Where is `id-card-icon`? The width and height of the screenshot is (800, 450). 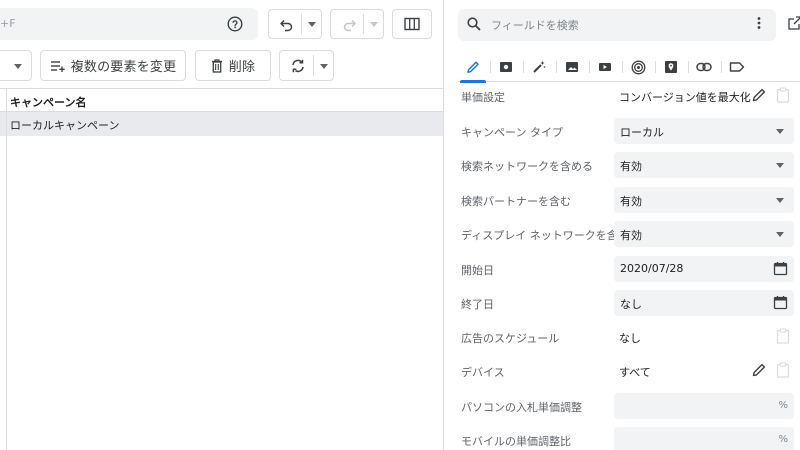 id-card-icon is located at coordinates (506, 67).